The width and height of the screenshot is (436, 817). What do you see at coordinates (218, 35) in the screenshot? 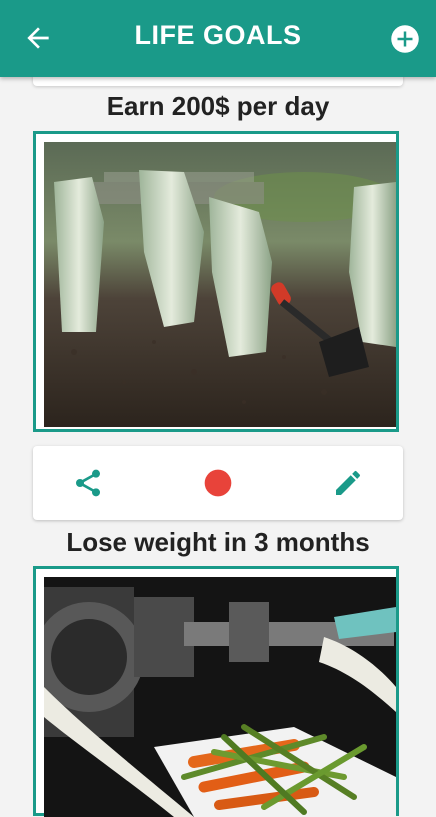
I see `app-title: LIFE GOALS` at bounding box center [218, 35].